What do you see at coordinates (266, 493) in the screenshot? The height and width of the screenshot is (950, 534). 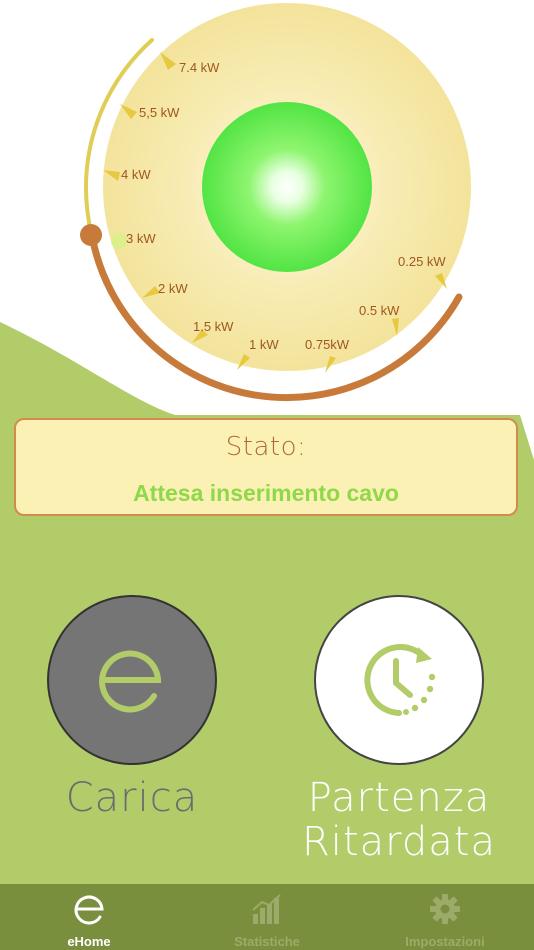 I see `status-value: Attesa inserimento cavo` at bounding box center [266, 493].